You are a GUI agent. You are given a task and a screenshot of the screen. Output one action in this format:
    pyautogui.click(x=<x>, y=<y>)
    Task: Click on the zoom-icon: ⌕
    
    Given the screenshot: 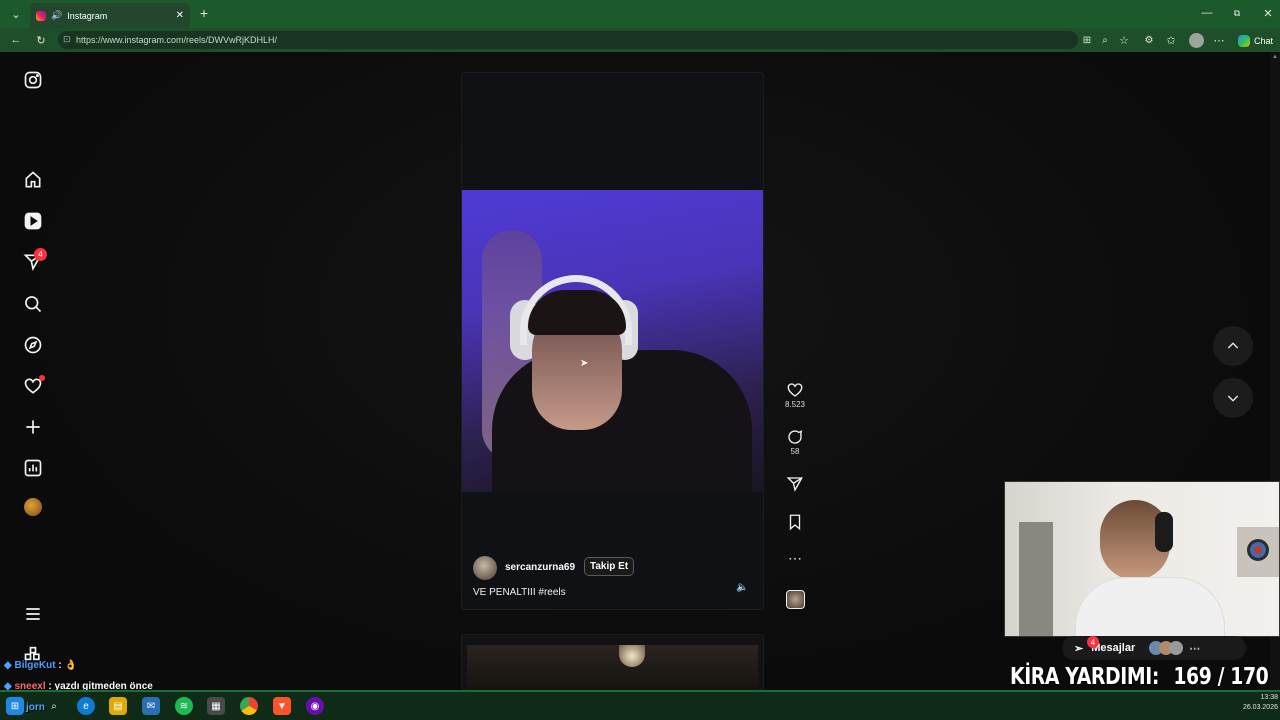 What is the action you would take?
    pyautogui.click(x=1105, y=40)
    